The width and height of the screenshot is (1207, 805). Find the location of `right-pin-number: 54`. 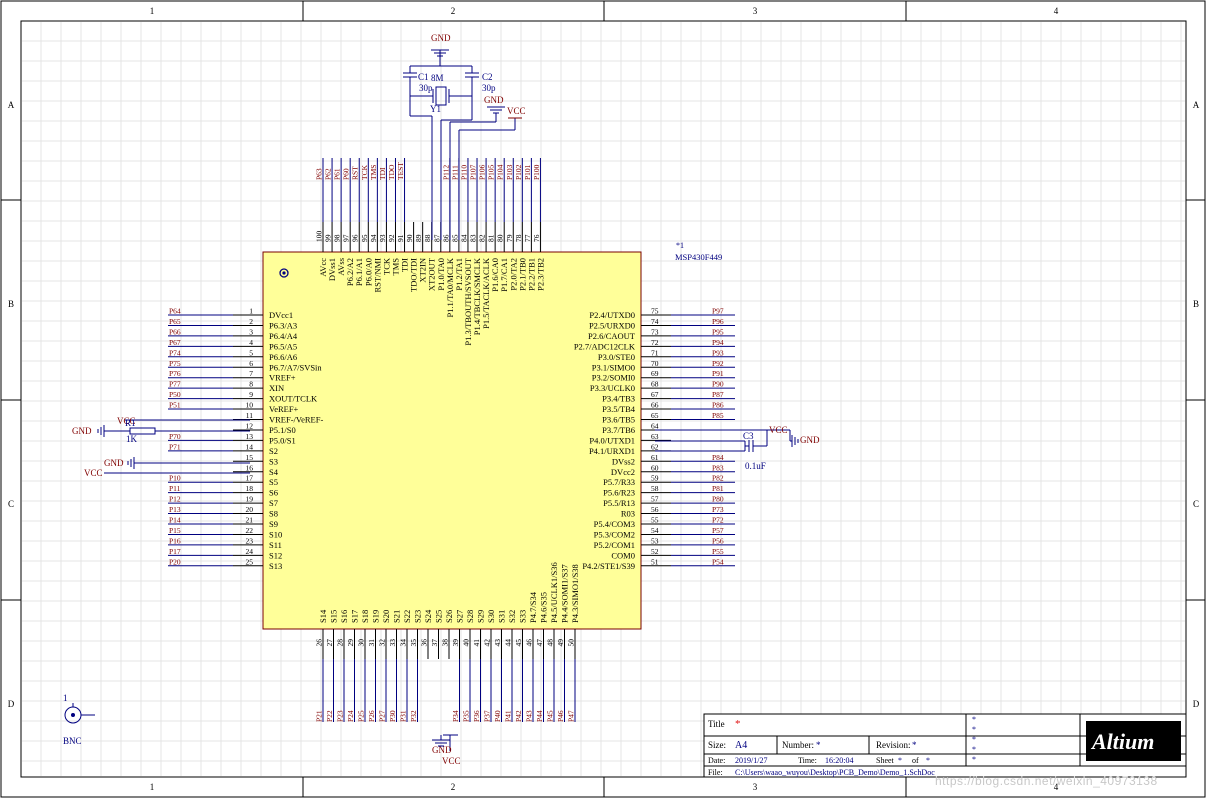

right-pin-number: 54 is located at coordinates (655, 530).